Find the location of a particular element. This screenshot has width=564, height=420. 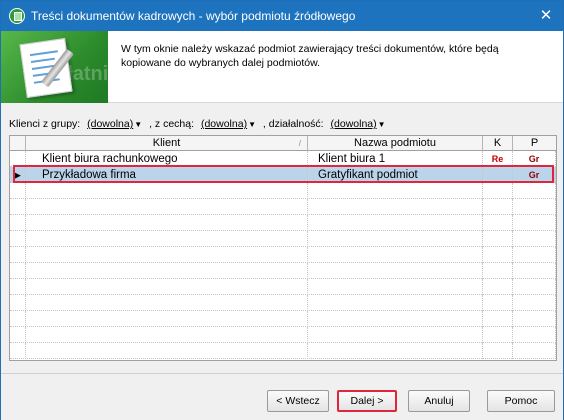

column-header-klient-label: Klient is located at coordinates (166, 143).